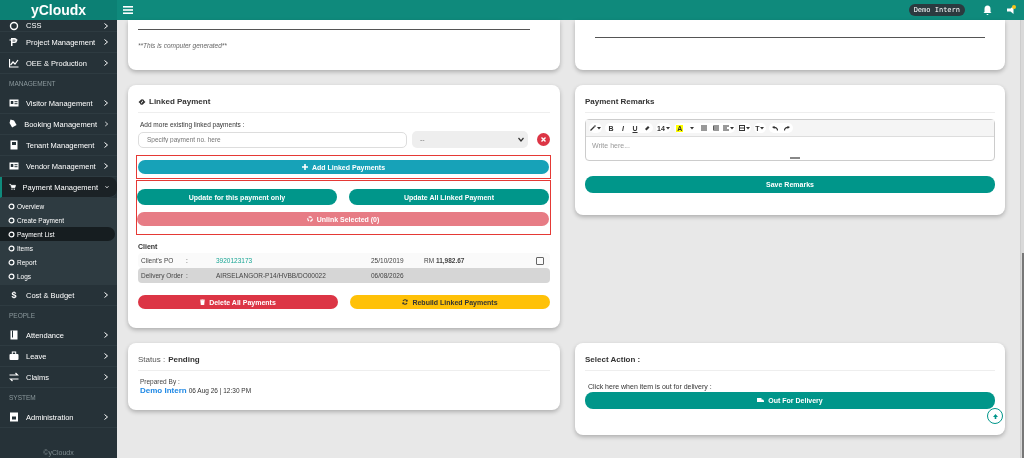  Describe the element at coordinates (14, 417) in the screenshot. I see `document-icon` at that location.